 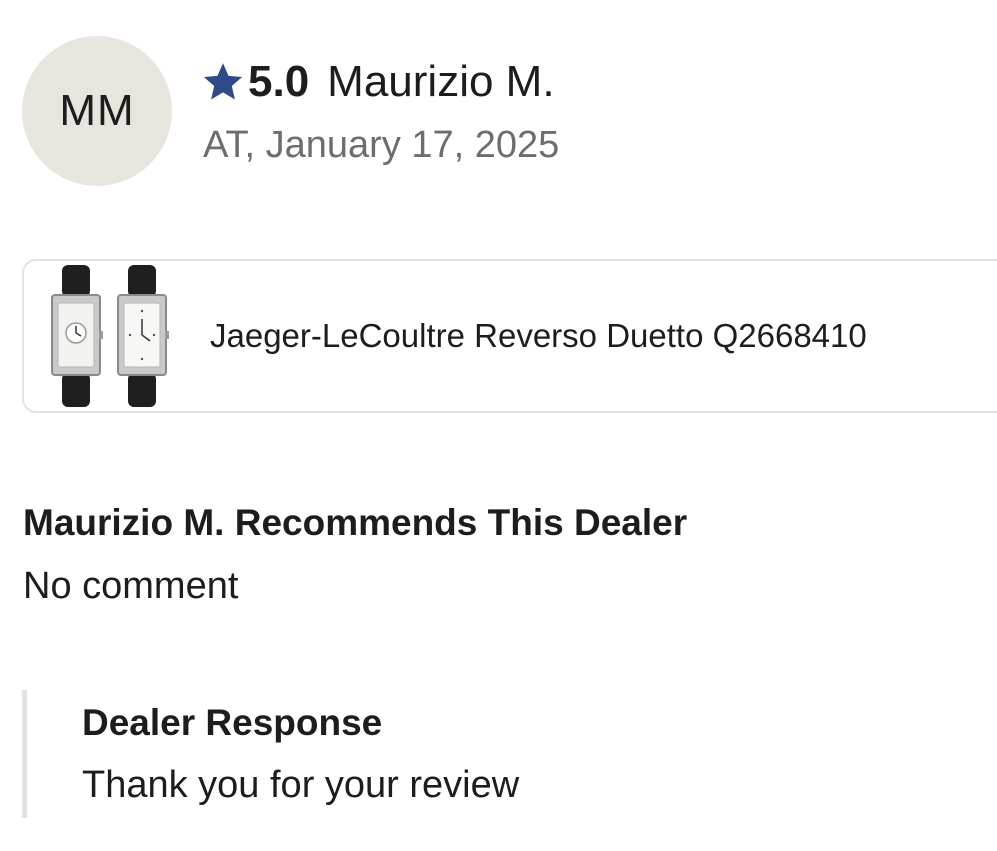 I want to click on review-comment: No comment, so click(x=131, y=586).